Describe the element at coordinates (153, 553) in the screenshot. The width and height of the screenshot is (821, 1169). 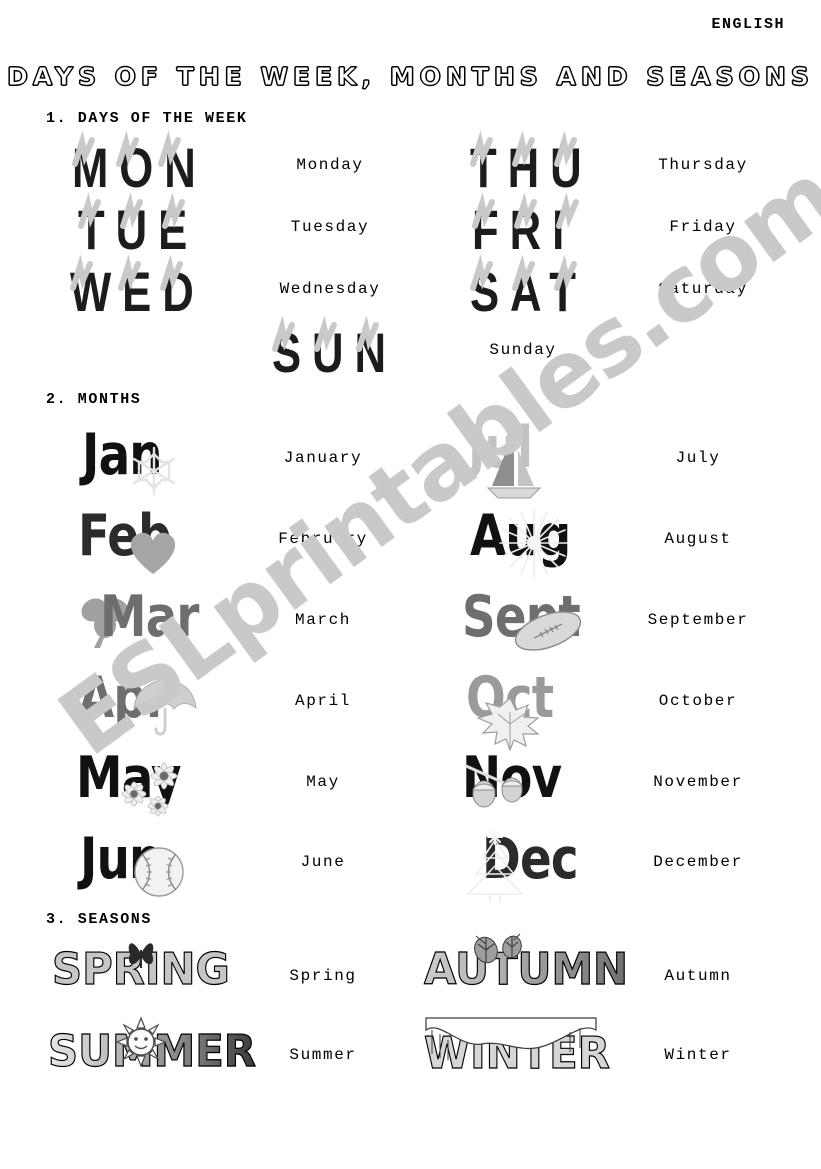
I see `heart-icon` at that location.